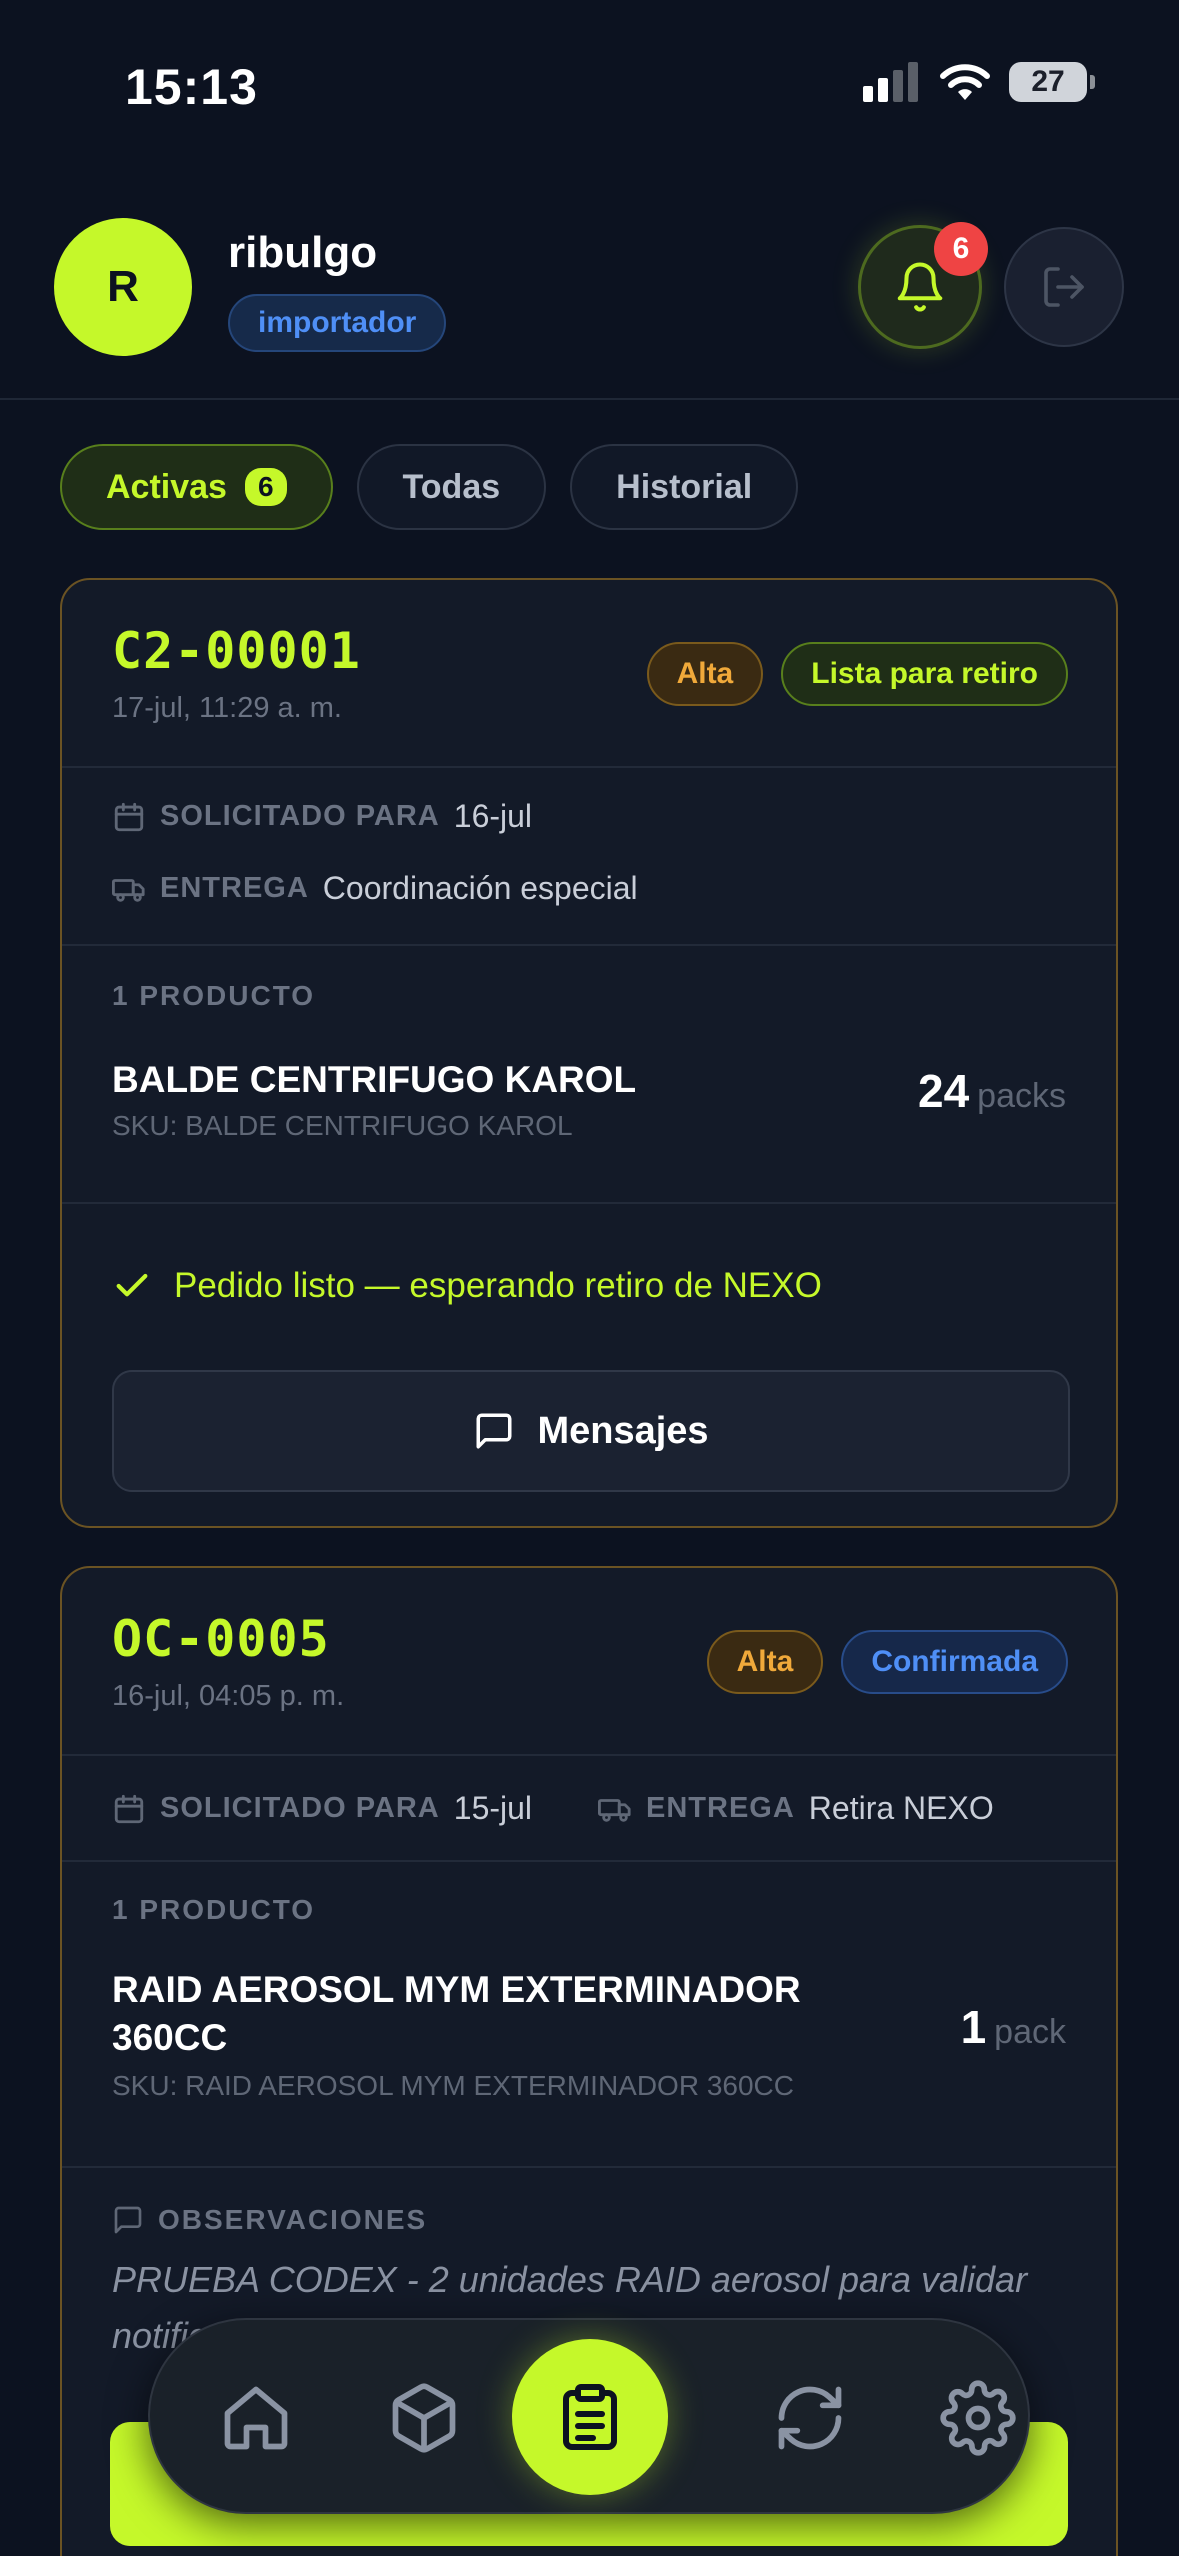  I want to click on product-sku: SKU: BALDE CENTRIFUGO KAROL, so click(342, 1125).